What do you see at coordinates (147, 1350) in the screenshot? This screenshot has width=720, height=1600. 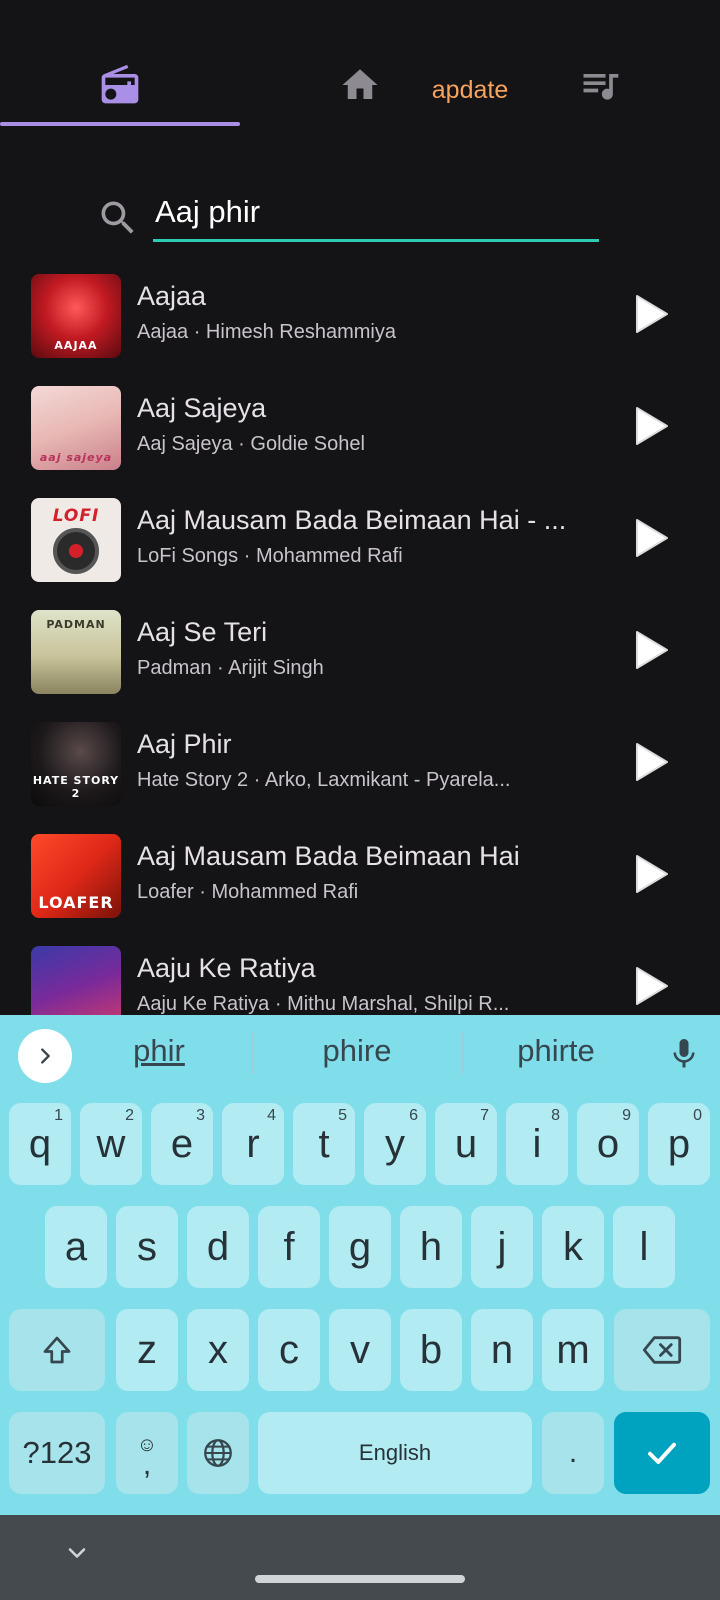 I see `key-z: z` at bounding box center [147, 1350].